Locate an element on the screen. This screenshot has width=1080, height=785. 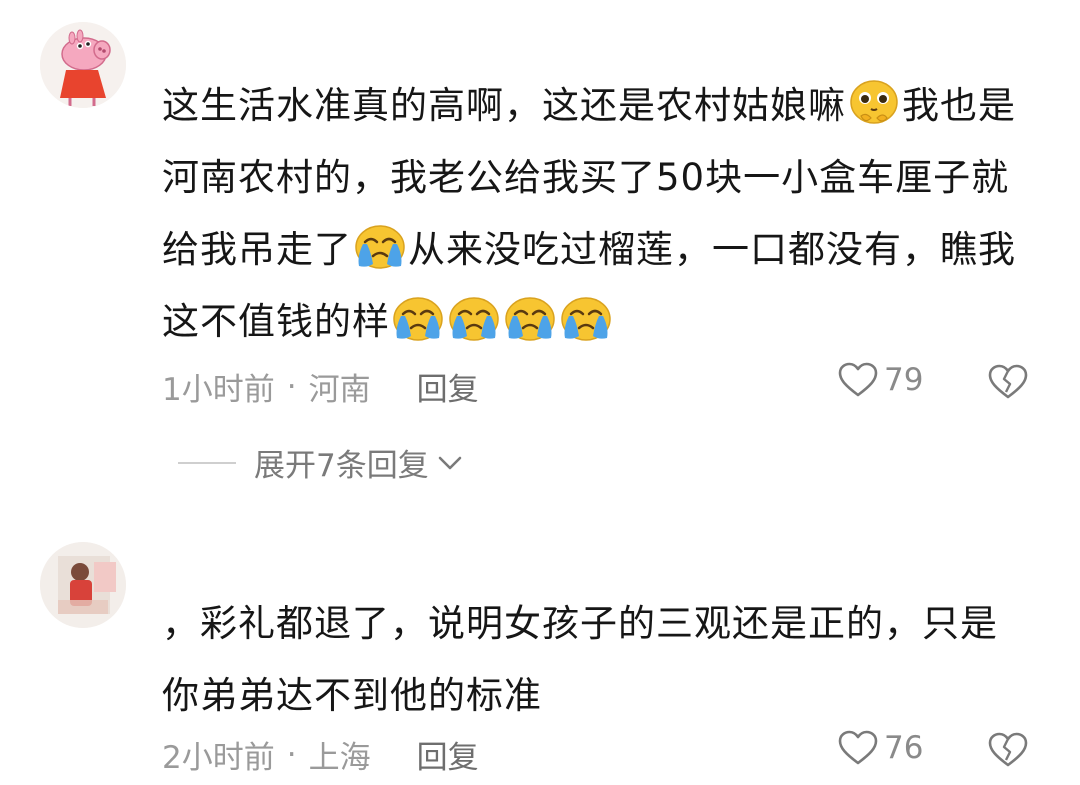
comment-location: 河南 is located at coordinates (339, 390).